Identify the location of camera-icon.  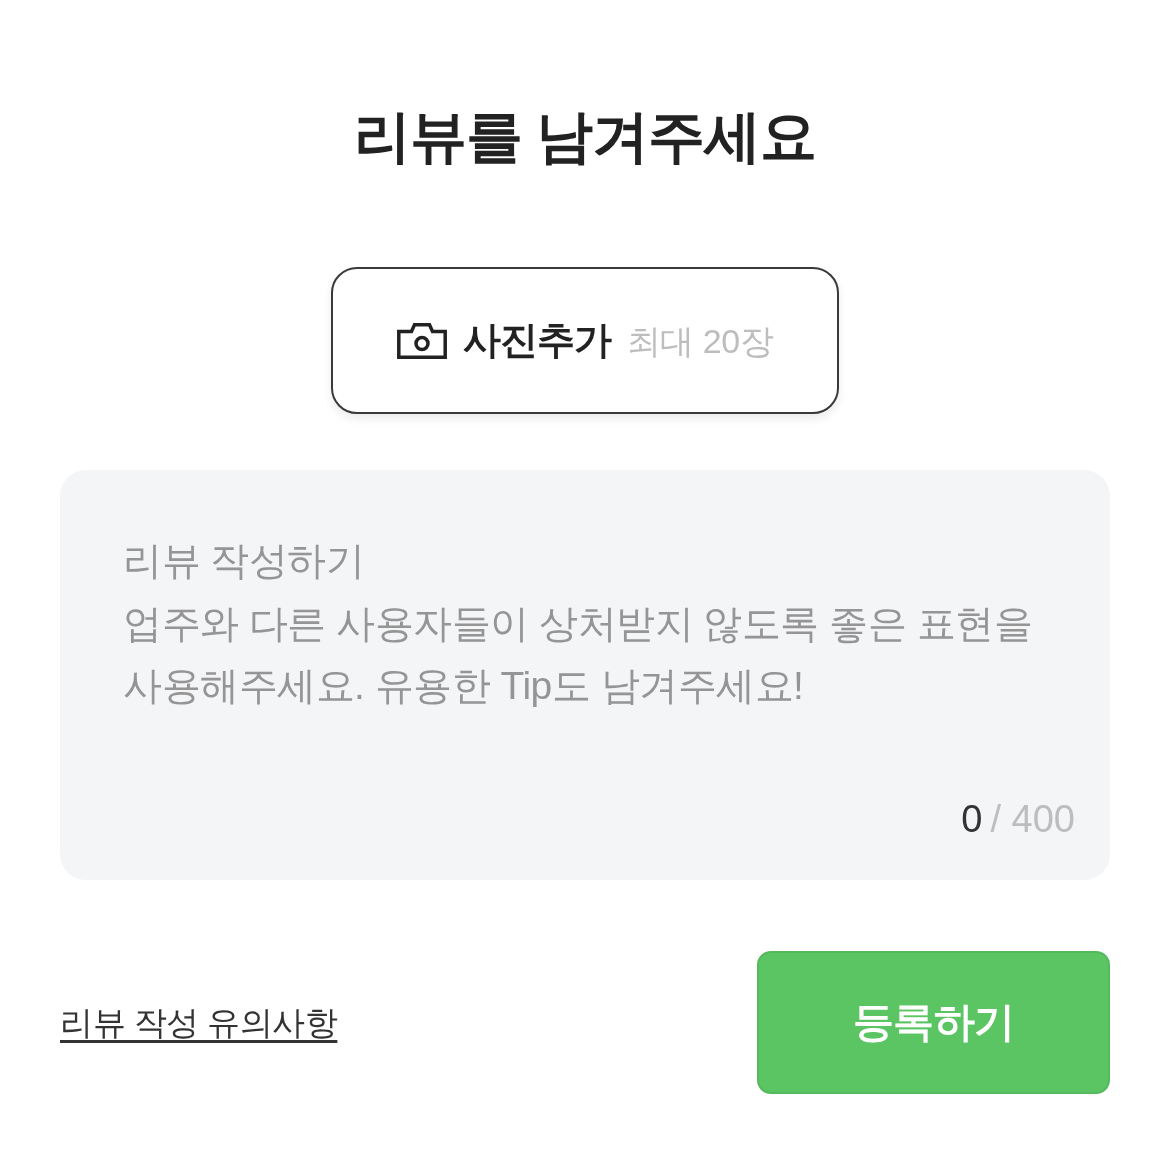
(421, 340).